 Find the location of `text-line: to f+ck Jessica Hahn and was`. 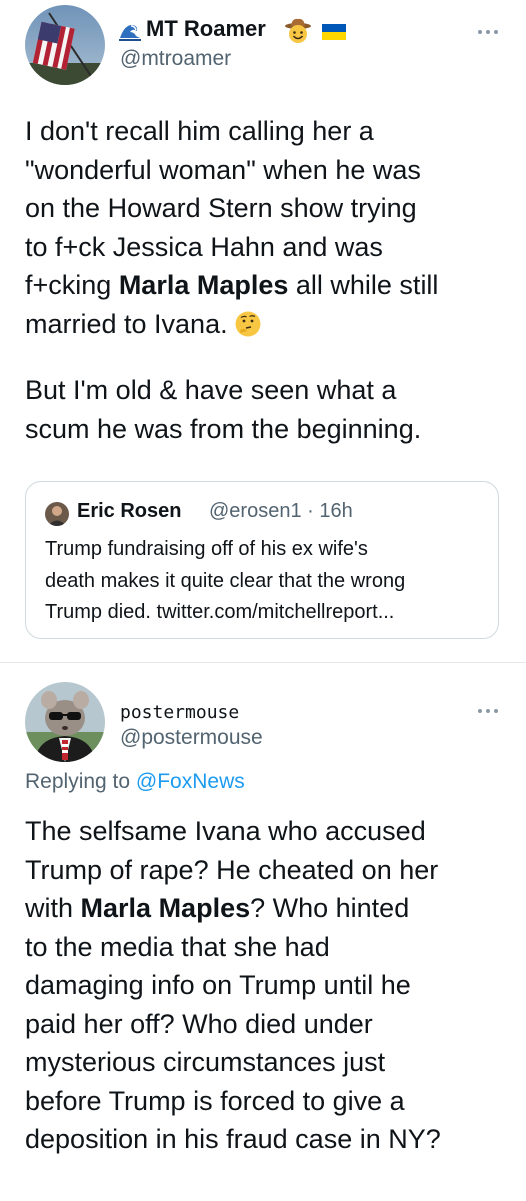

text-line: to f+ck Jessica Hahn and was is located at coordinates (204, 246).